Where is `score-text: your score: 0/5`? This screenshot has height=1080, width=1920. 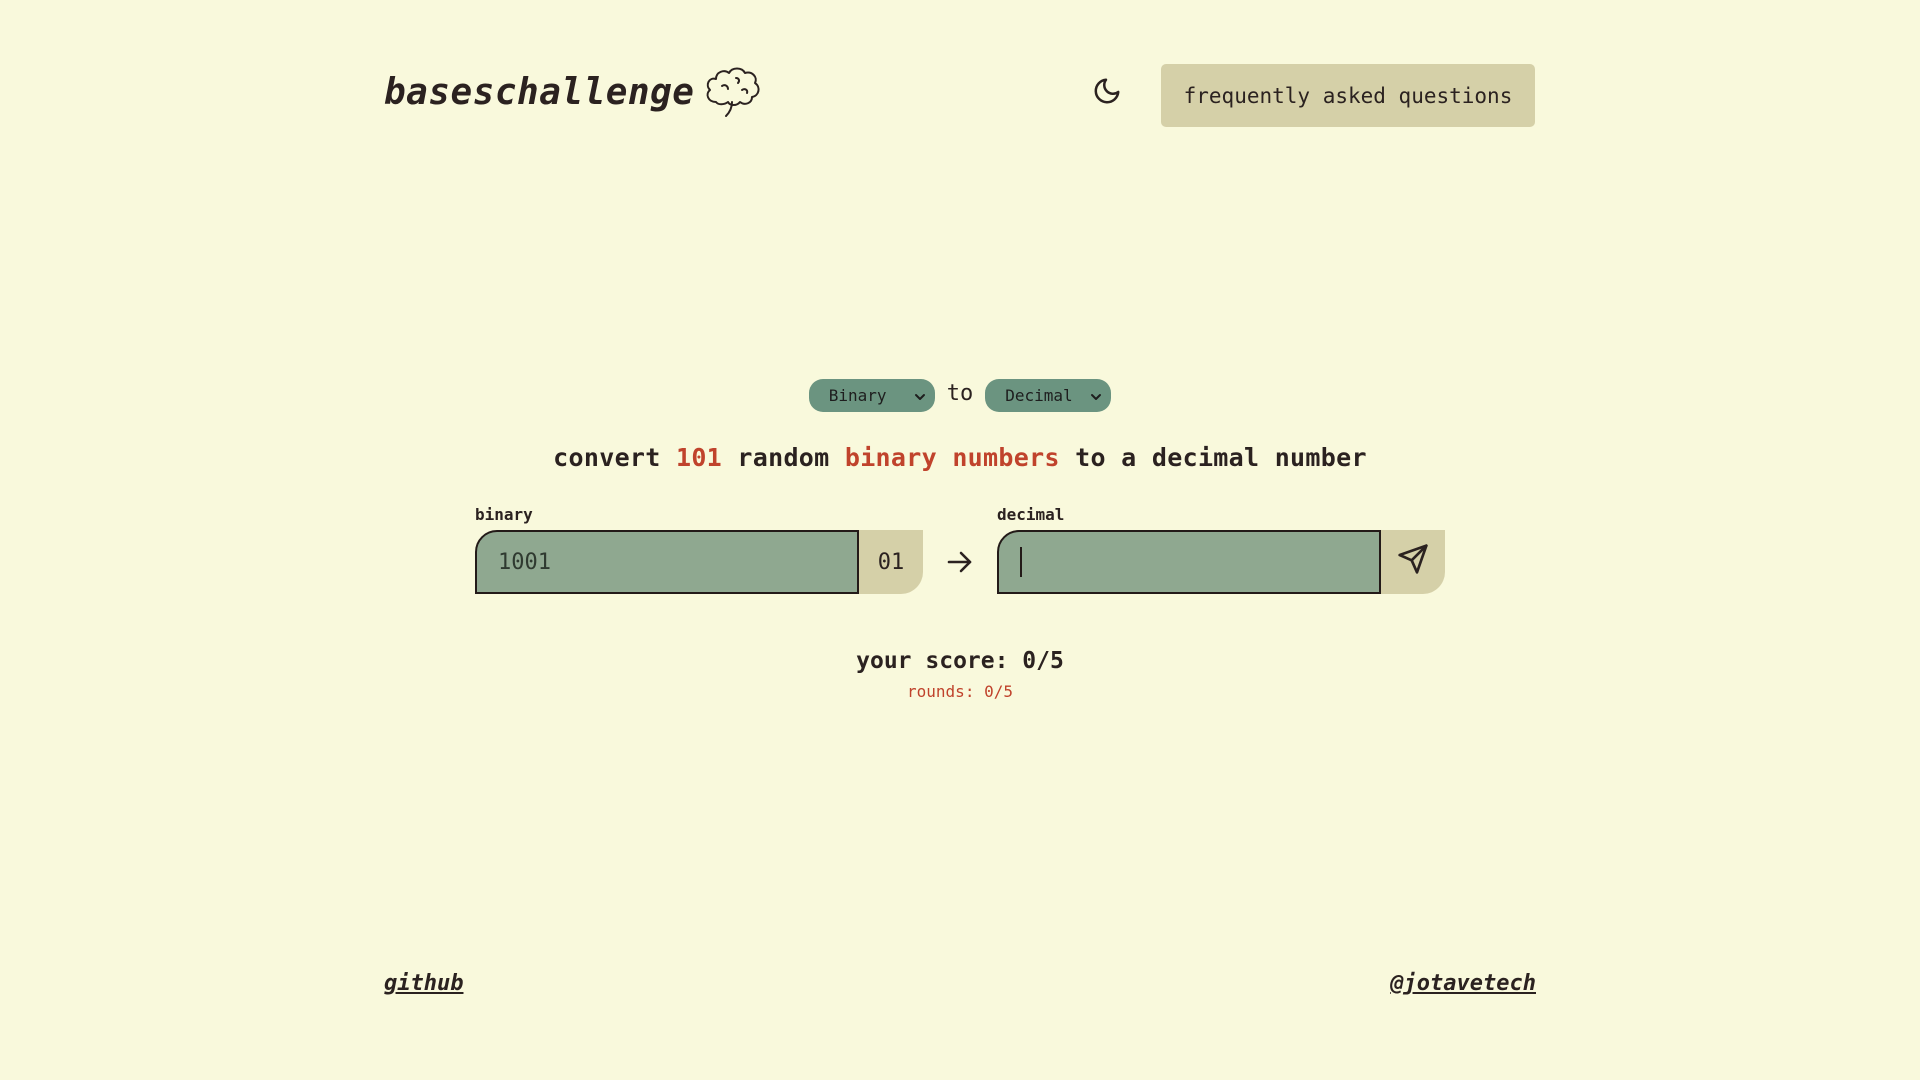 score-text: your score: 0/5 is located at coordinates (960, 661).